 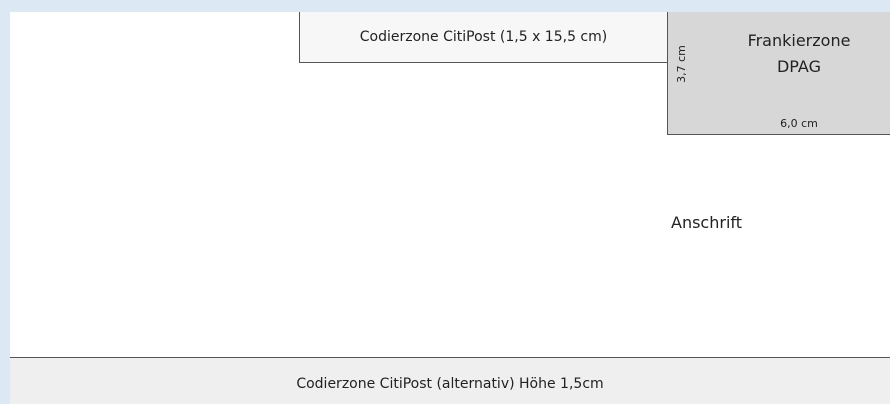 I want to click on franking-zone-carrier: DPAG, so click(x=798, y=66).